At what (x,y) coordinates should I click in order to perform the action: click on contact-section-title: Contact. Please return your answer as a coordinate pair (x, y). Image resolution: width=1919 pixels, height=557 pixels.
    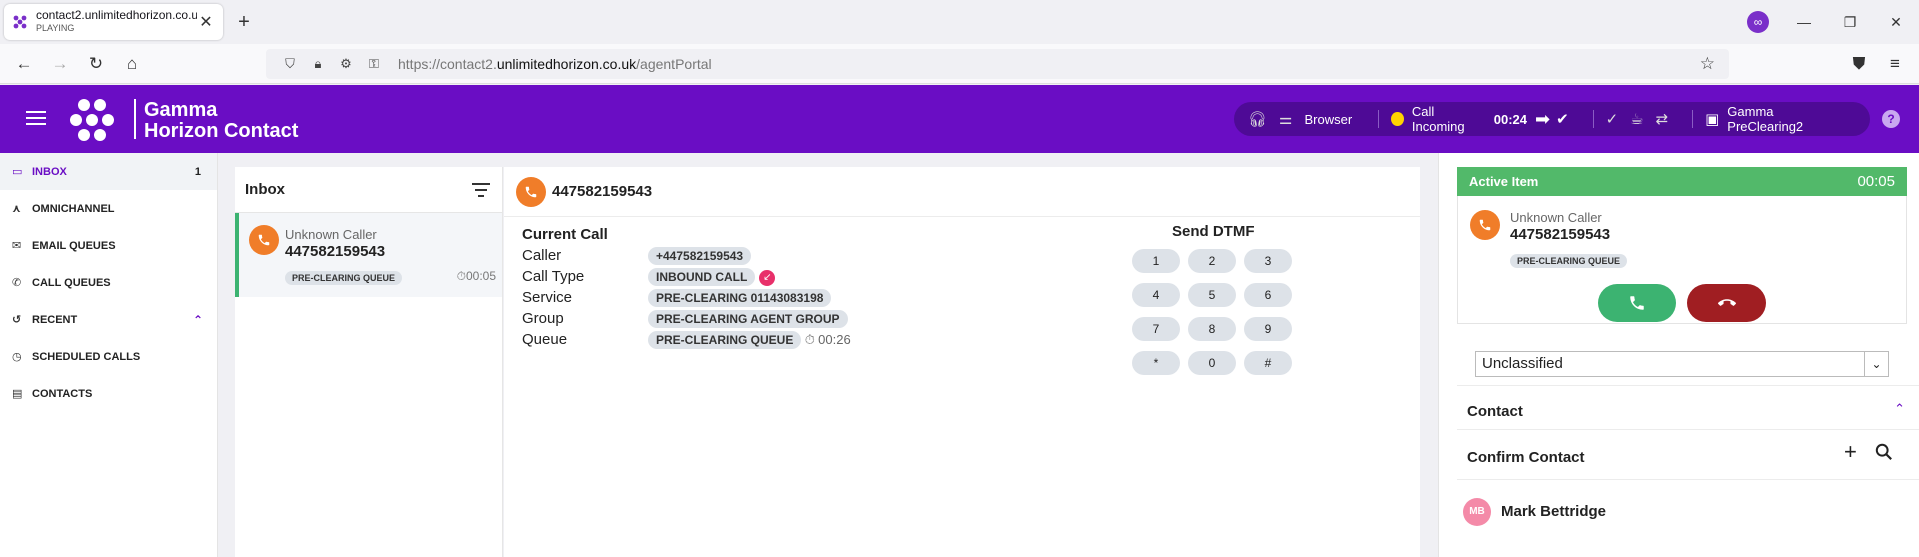
    Looking at the image, I should click on (1495, 411).